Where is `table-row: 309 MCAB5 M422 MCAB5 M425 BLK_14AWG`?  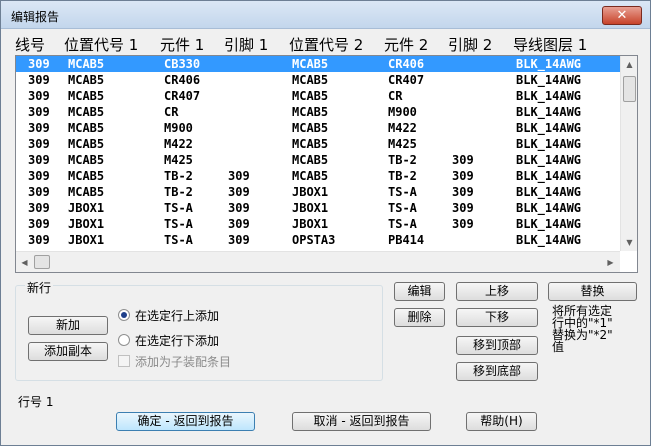
table-row: 309 MCAB5 M422 MCAB5 M425 BLK_14AWG is located at coordinates (318, 144).